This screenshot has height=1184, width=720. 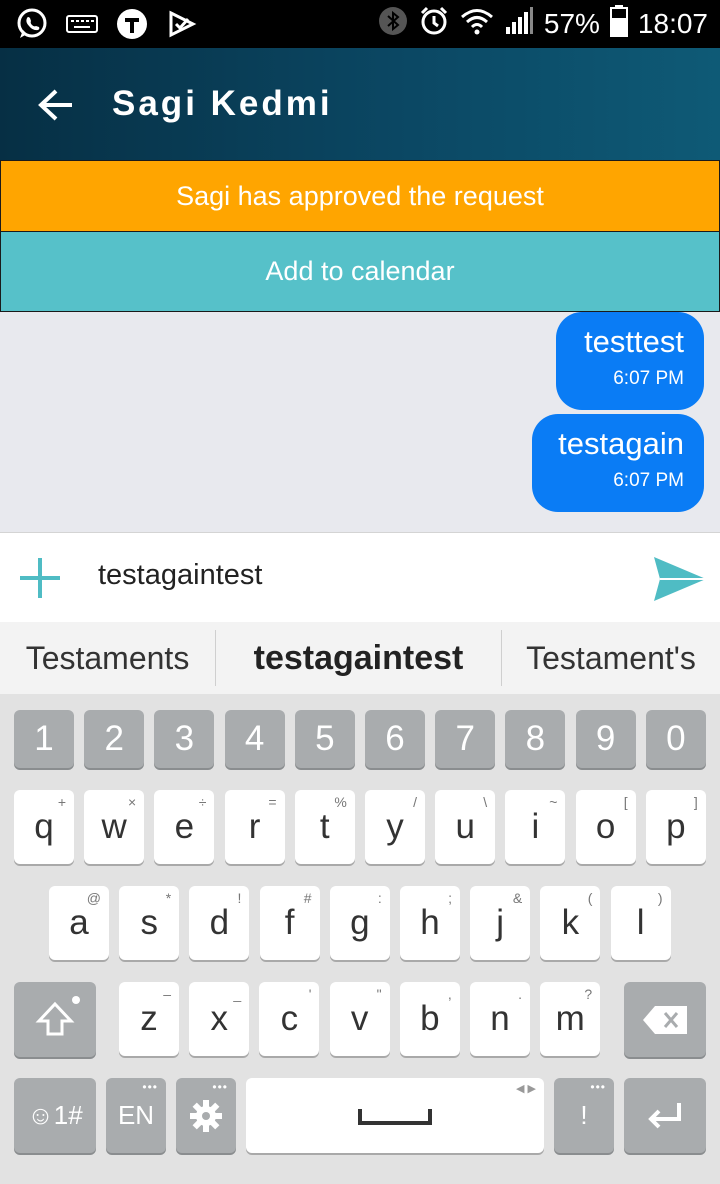 I want to click on key-e: e ÷, so click(x=184, y=827).